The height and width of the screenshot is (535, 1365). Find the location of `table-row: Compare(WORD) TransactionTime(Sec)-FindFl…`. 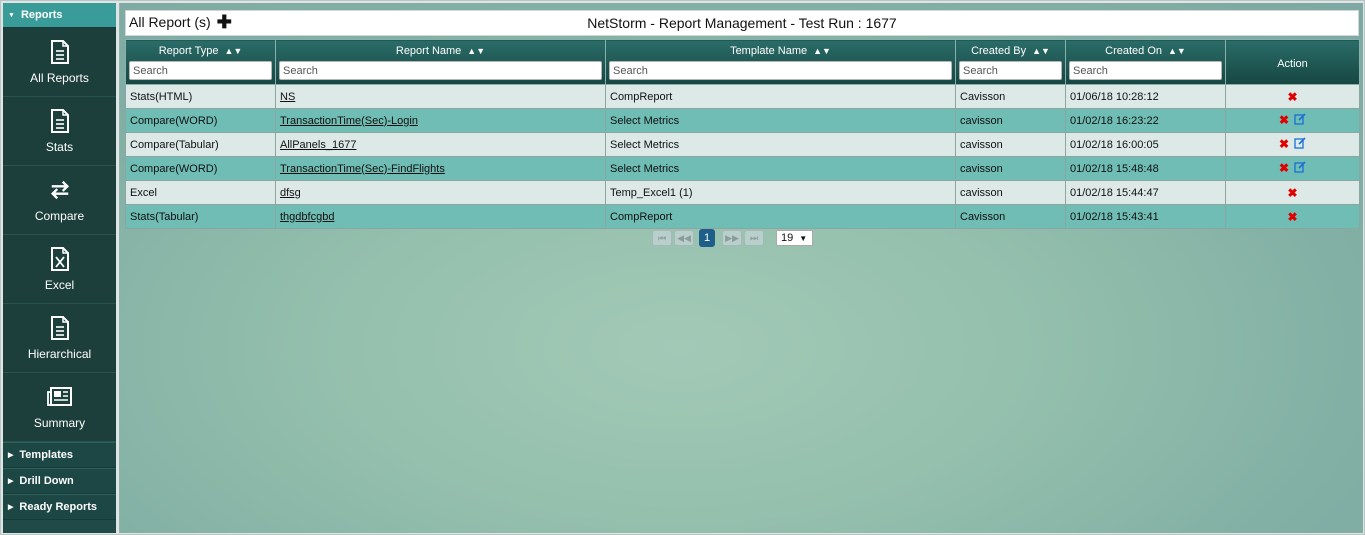

table-row: Compare(WORD) TransactionTime(Sec)-FindFl… is located at coordinates (742, 168).